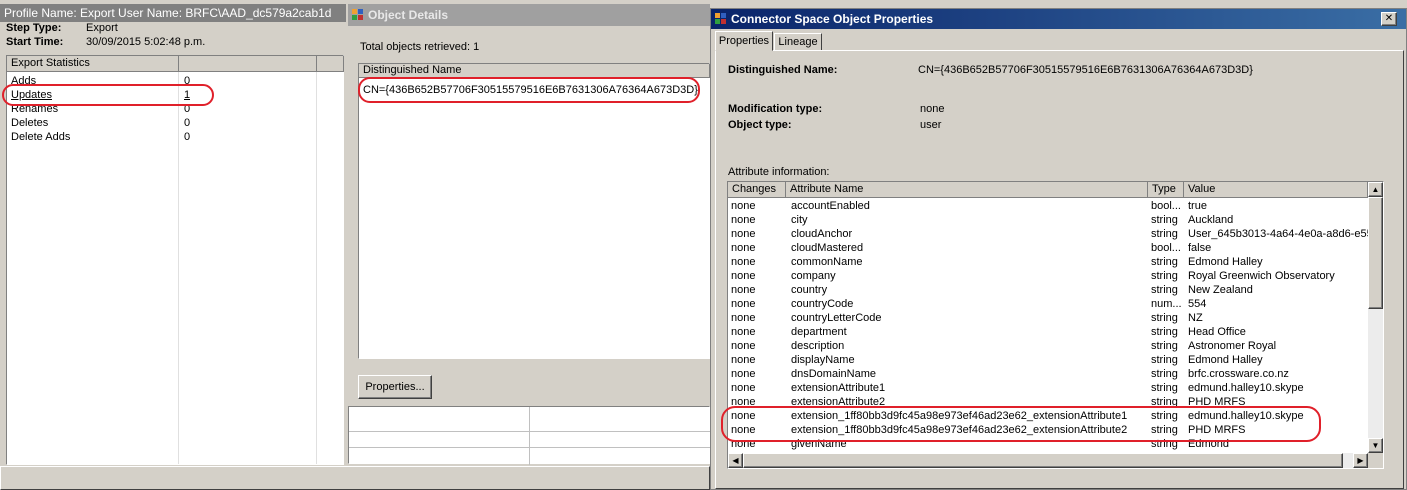  Describe the element at coordinates (721, 19) in the screenshot. I see `dialog-app-icon` at that location.